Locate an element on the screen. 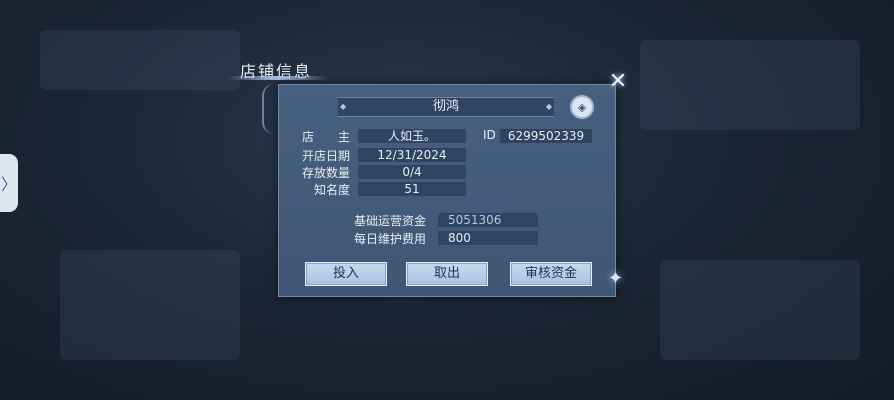 The height and width of the screenshot is (400, 894). id-label: ID is located at coordinates (489, 135).